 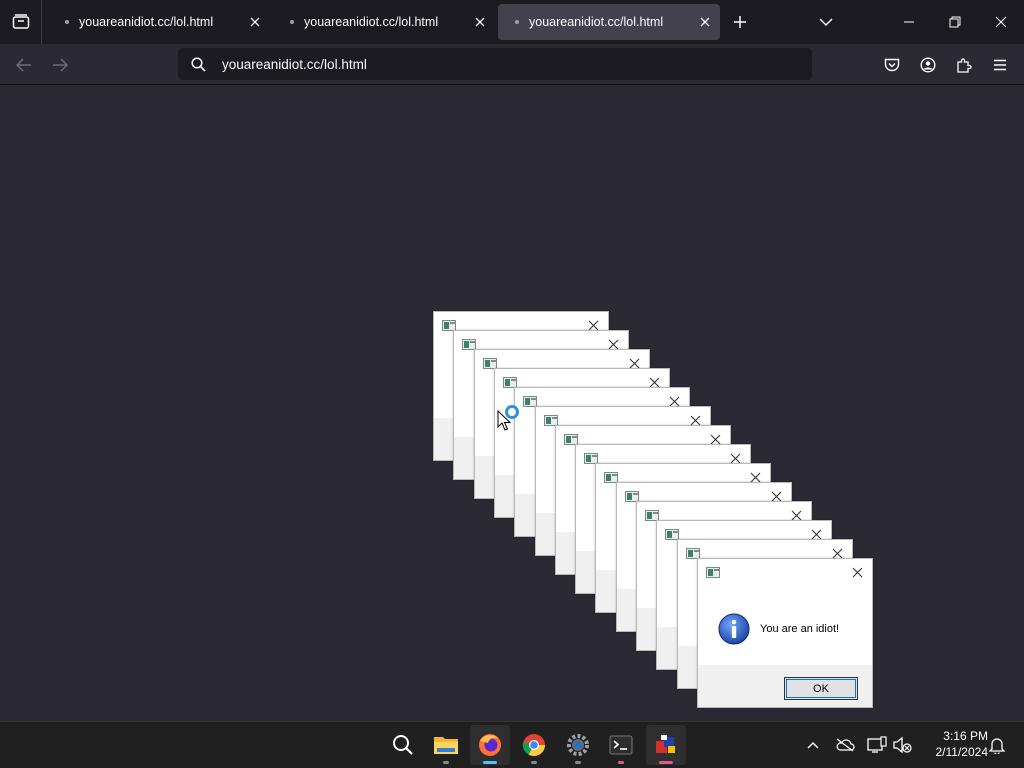 I want to click on network-tray, so click(x=877, y=745).